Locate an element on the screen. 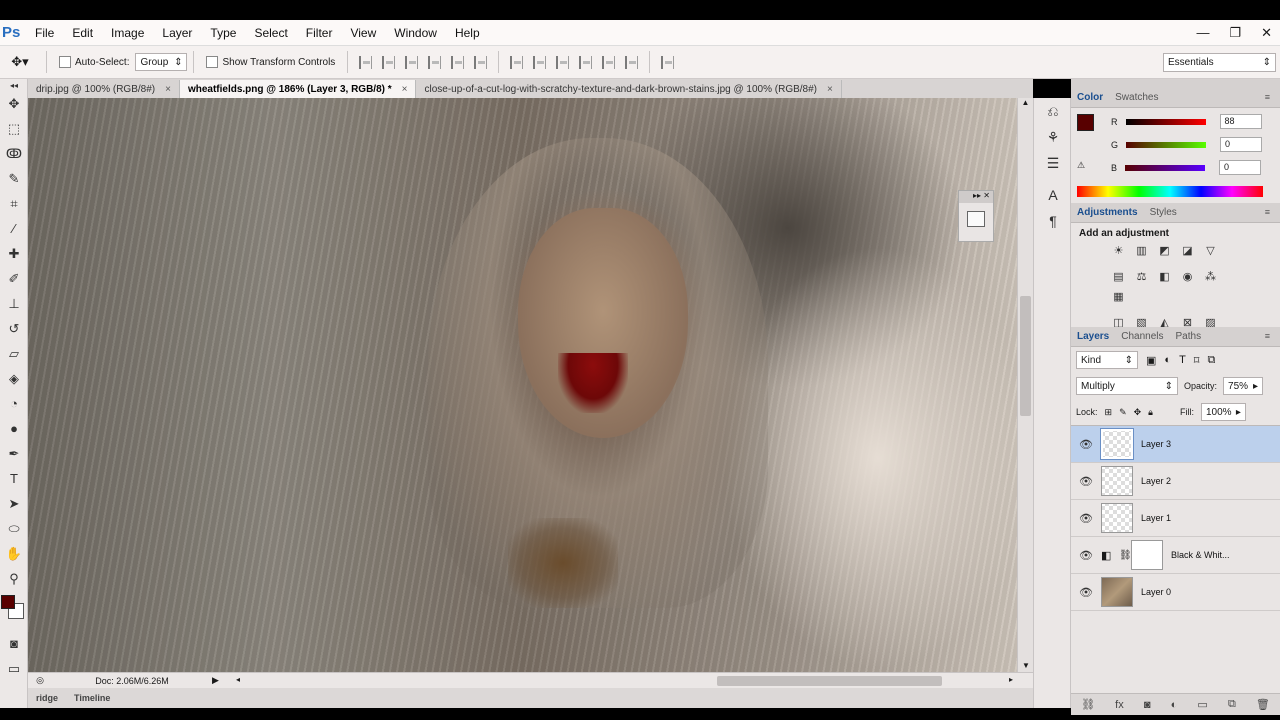  layer-row-layer-2: 👁︎ Layer 2 is located at coordinates (1175, 481).